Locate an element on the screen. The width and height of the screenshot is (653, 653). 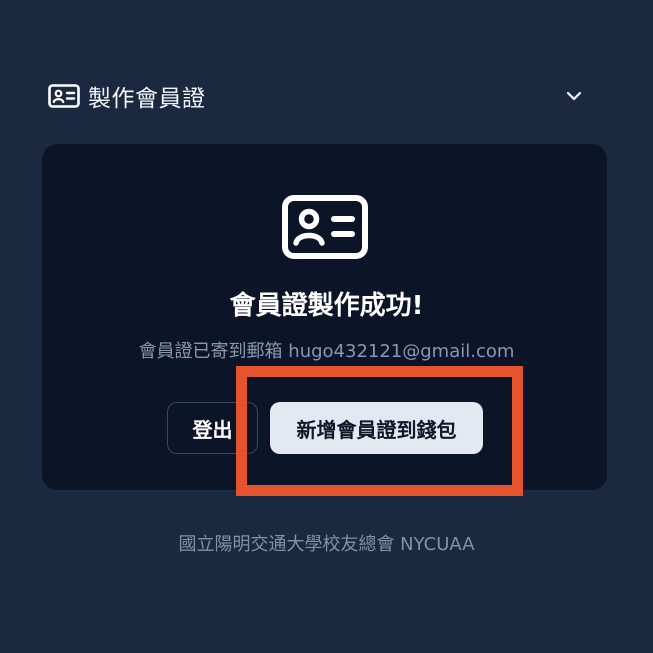
email-sent-message: 會員證已寄到郵箱 hugo432121@gmail.com is located at coordinates (326, 351).